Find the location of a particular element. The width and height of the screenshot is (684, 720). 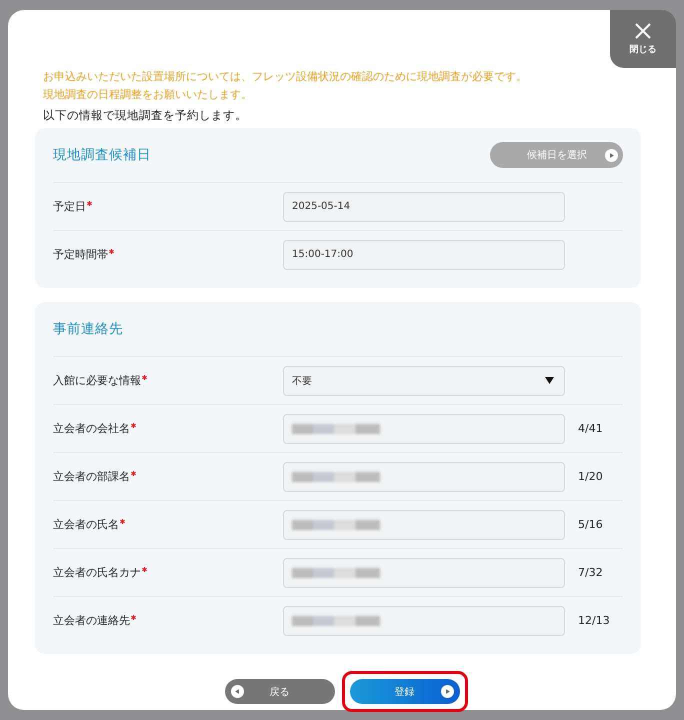

field-label: 立会者の会社名 is located at coordinates (168, 428).